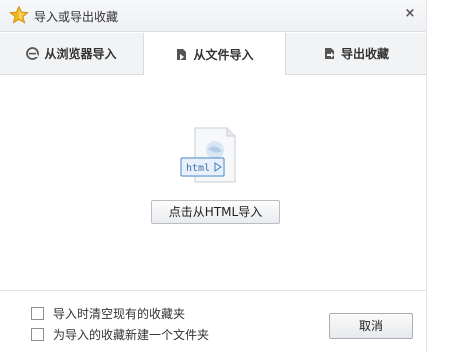 This screenshot has width=458, height=352. Describe the element at coordinates (80, 54) in the screenshot. I see `tab-label: 从浏览器导入` at that location.